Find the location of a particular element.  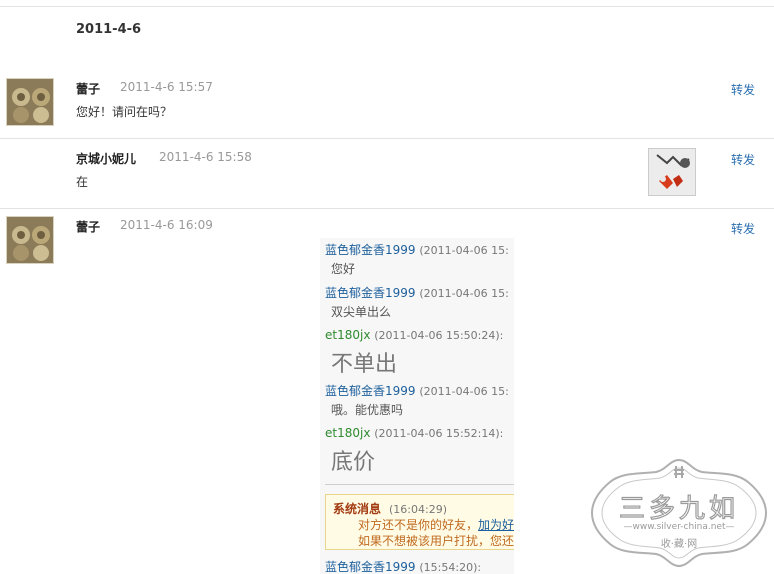

chat-timestamp: (15:54:20): is located at coordinates (450, 567).